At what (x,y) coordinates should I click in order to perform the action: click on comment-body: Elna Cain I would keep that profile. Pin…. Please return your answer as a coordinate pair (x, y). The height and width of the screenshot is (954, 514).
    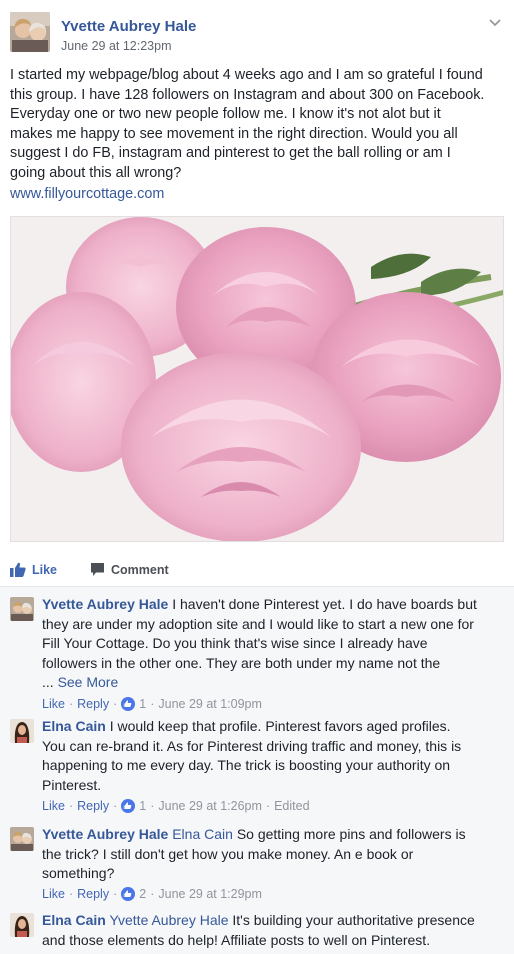
    Looking at the image, I should click on (273, 756).